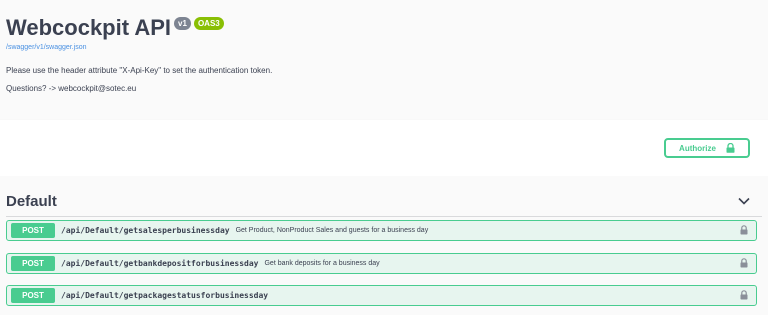  I want to click on description-contact: Questions? -> webcockpit@sotec.eu, so click(71, 88).